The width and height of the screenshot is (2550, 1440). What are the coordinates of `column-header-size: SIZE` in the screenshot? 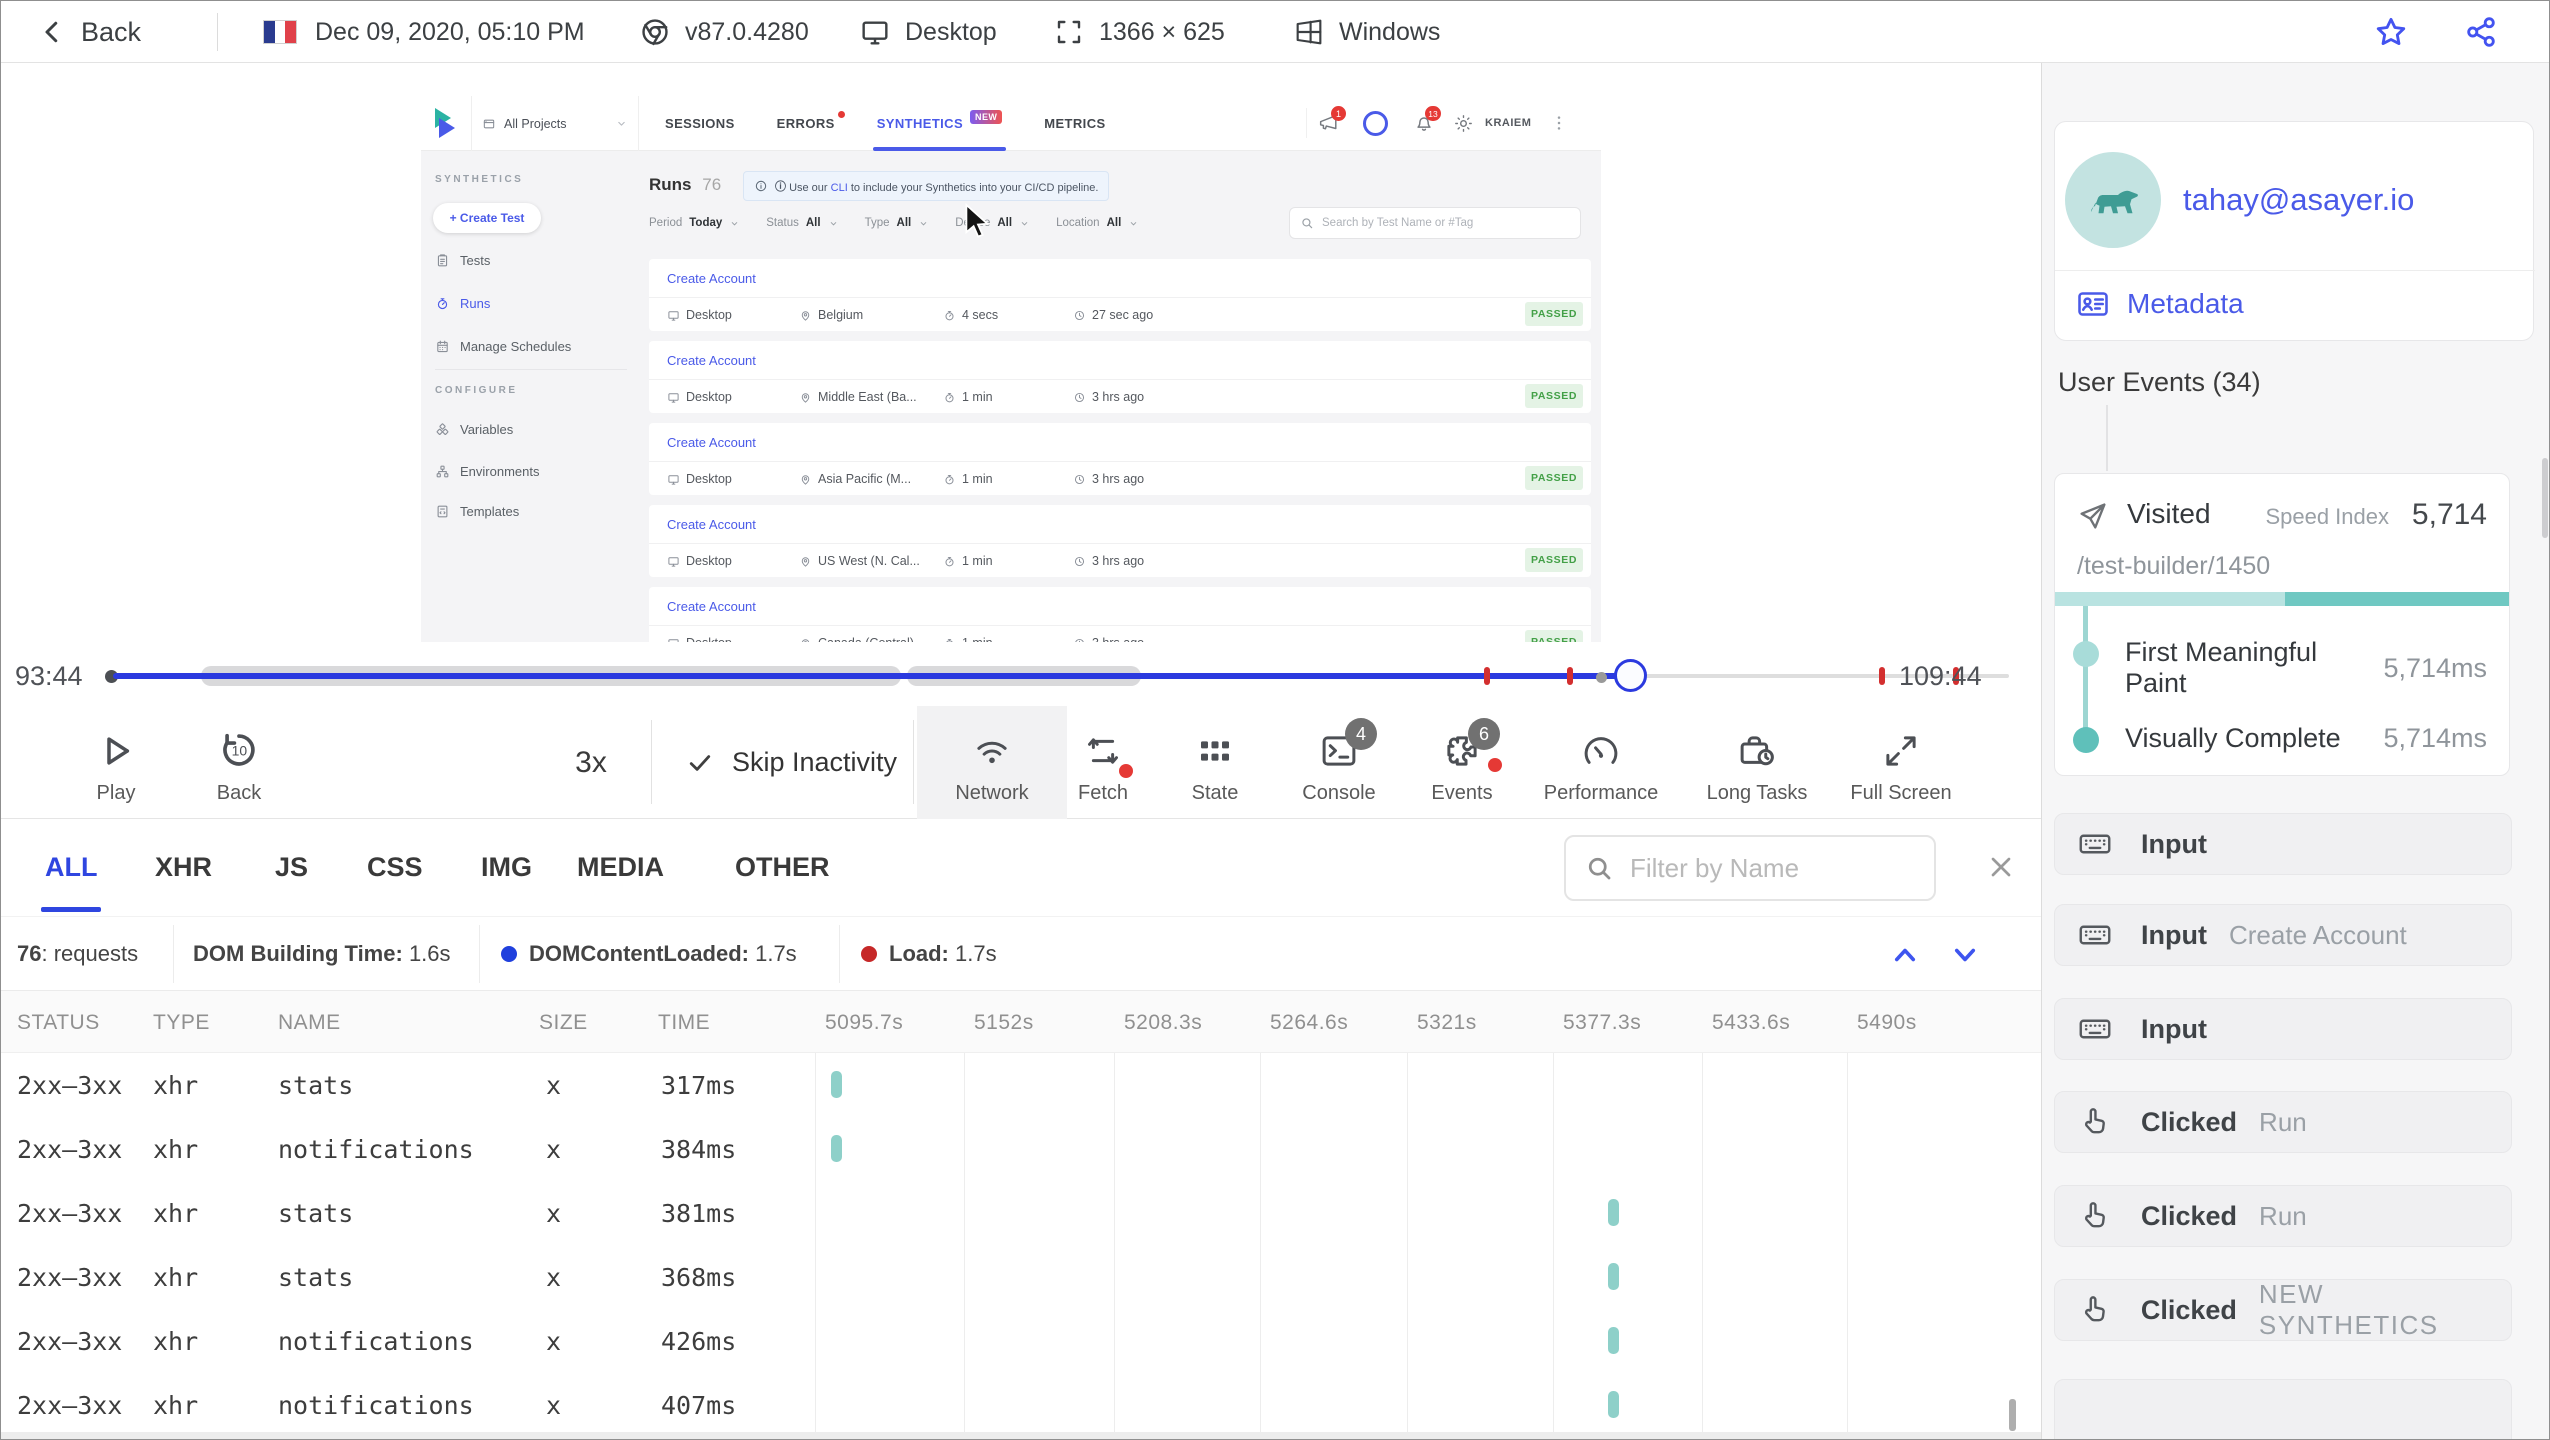 It's located at (563, 1022).